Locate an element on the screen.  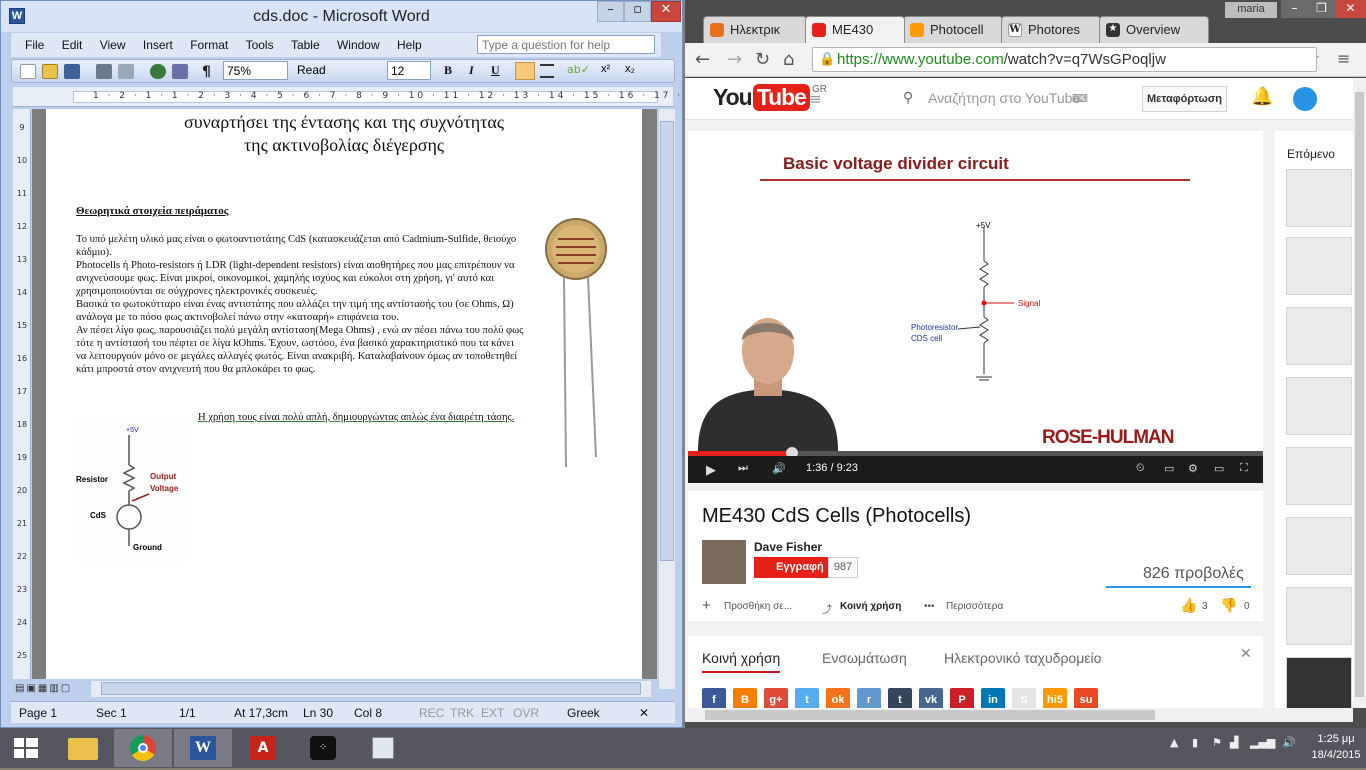
view-buttons: ▤▣▦▥▢ is located at coordinates (43, 688).